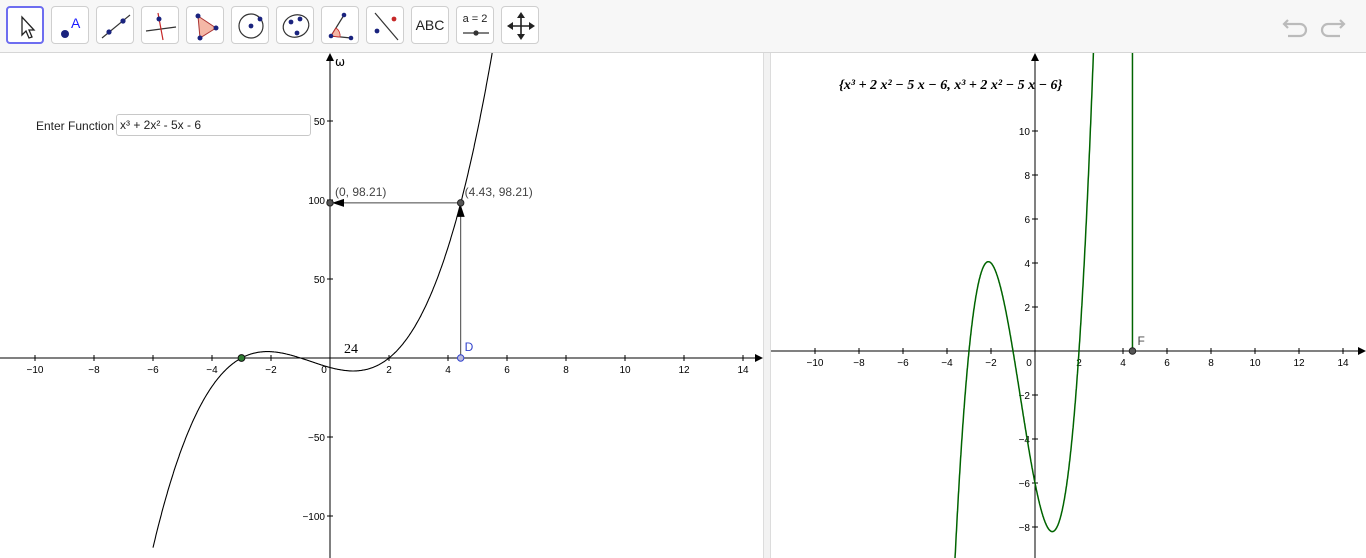  Describe the element at coordinates (1132, 351) in the screenshot. I see `point-f` at that location.